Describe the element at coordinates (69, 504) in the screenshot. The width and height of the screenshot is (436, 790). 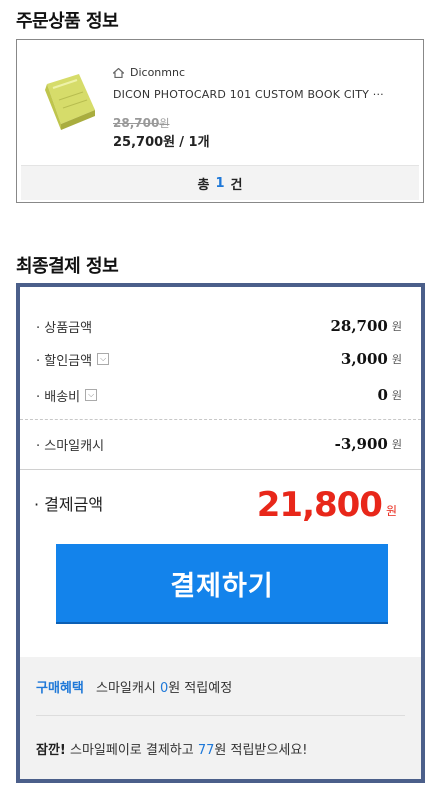
I see `final-amount-label: · 결제금액` at that location.